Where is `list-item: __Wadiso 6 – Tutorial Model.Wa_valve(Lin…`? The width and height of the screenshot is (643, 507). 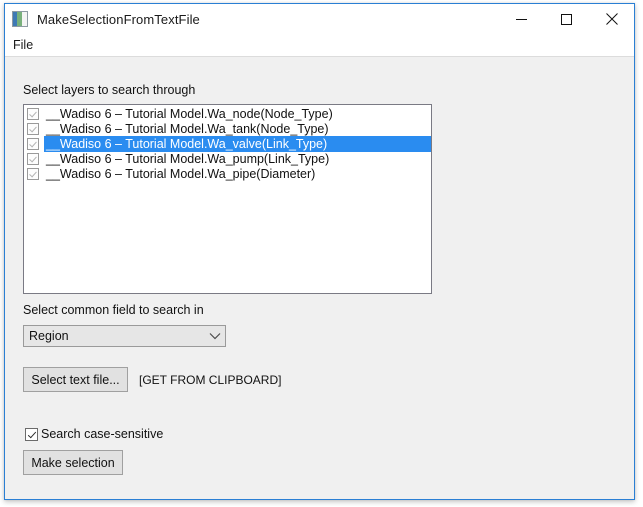
list-item: __Wadiso 6 – Tutorial Model.Wa_valve(Lin… is located at coordinates (227, 143).